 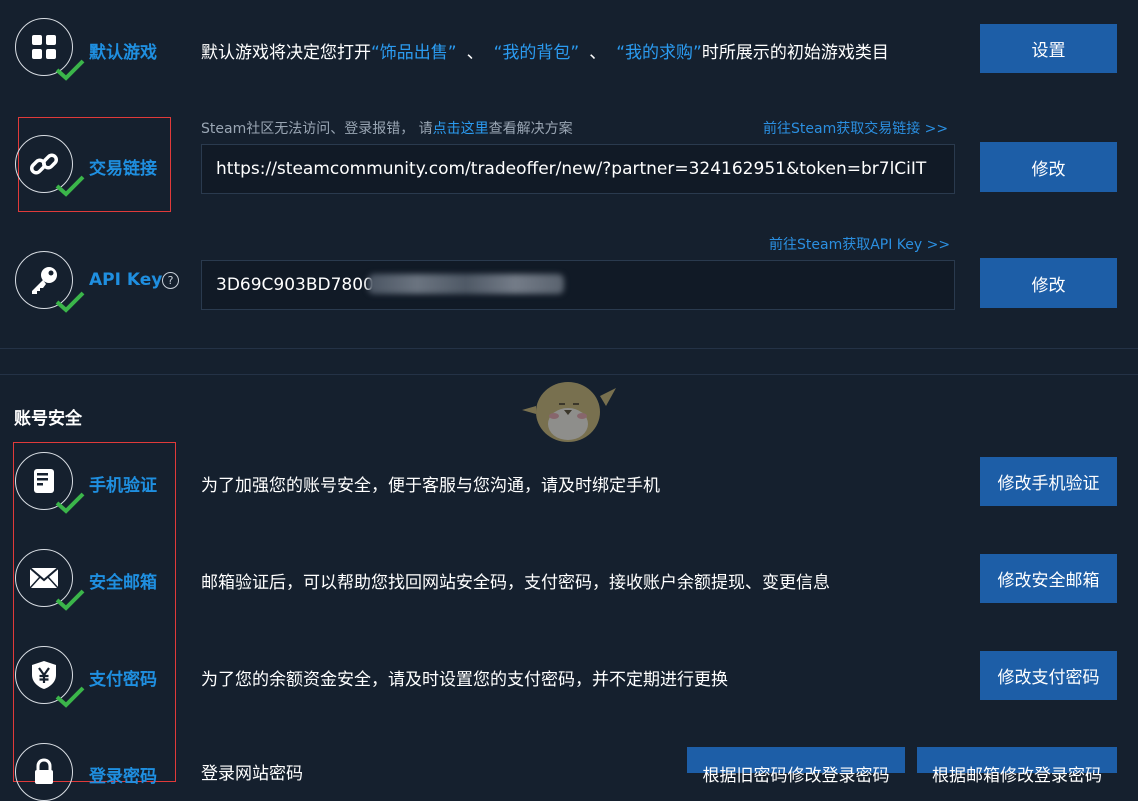 I want to click on mascot-watermark, so click(x=569, y=412).